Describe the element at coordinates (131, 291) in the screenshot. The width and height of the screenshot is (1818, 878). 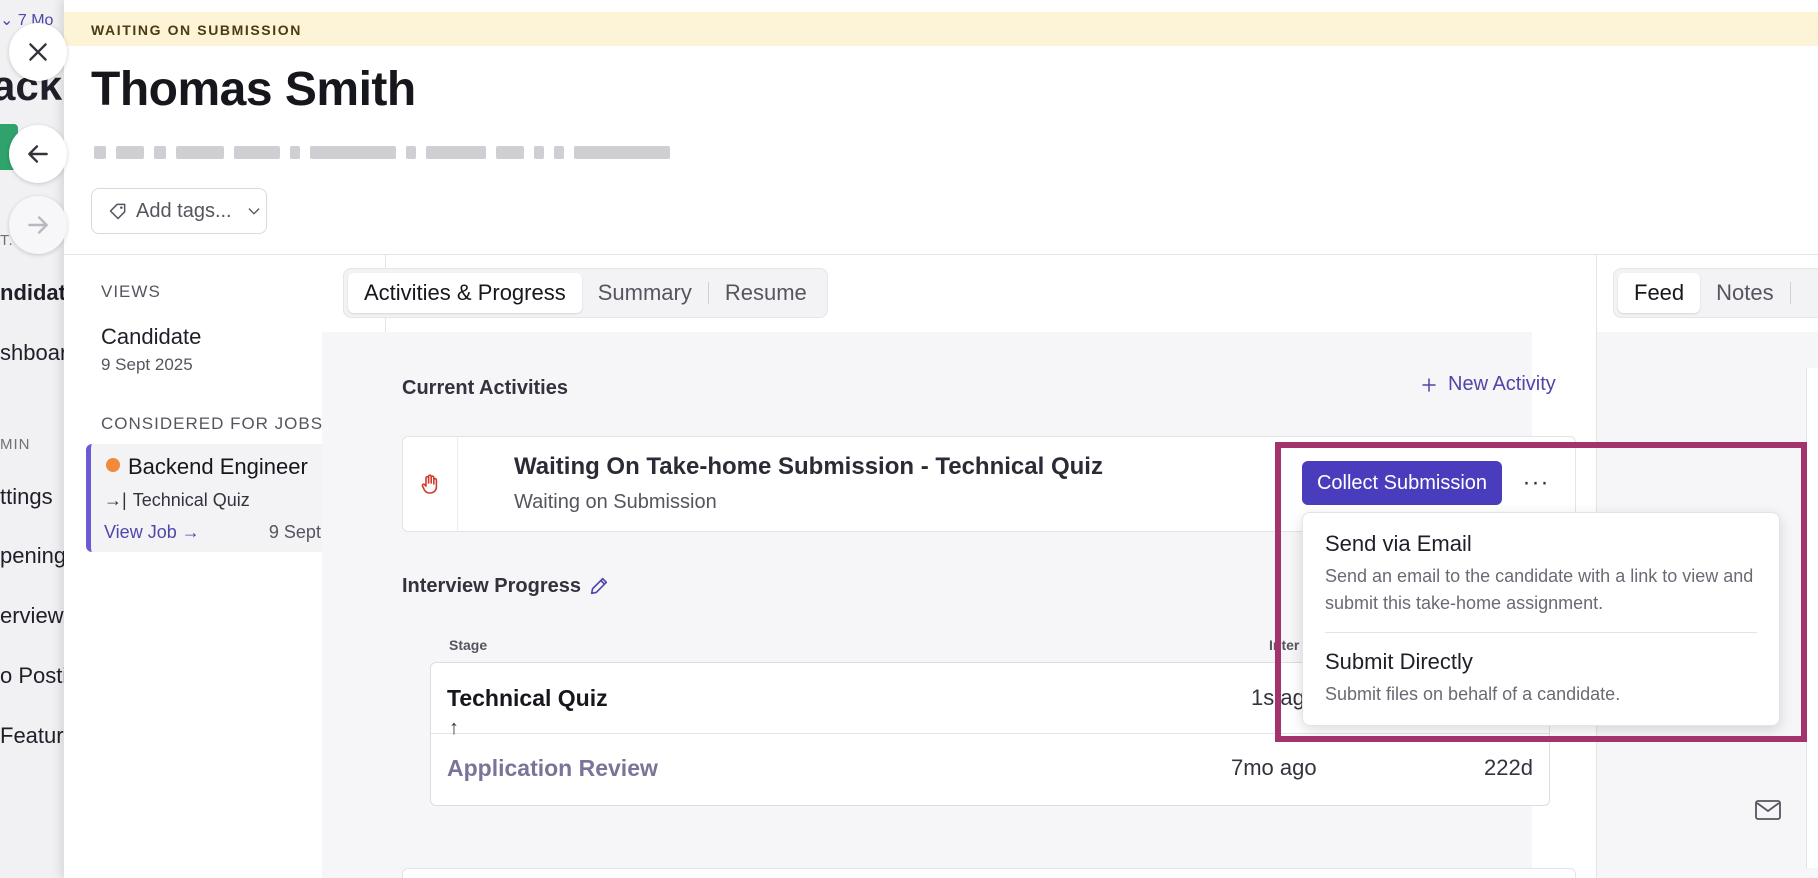
I see `views-label: VIEWS` at that location.